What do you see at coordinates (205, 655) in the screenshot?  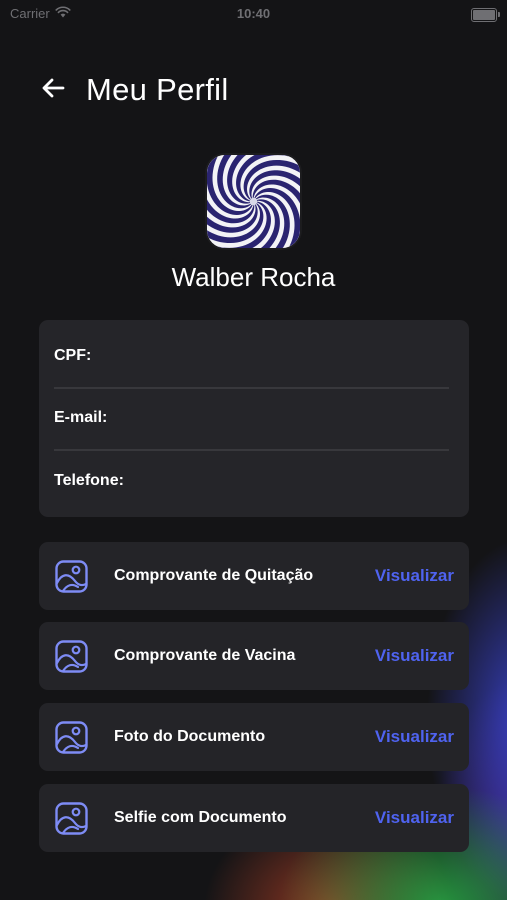 I see `doc-title: Comprovante de Vacina` at bounding box center [205, 655].